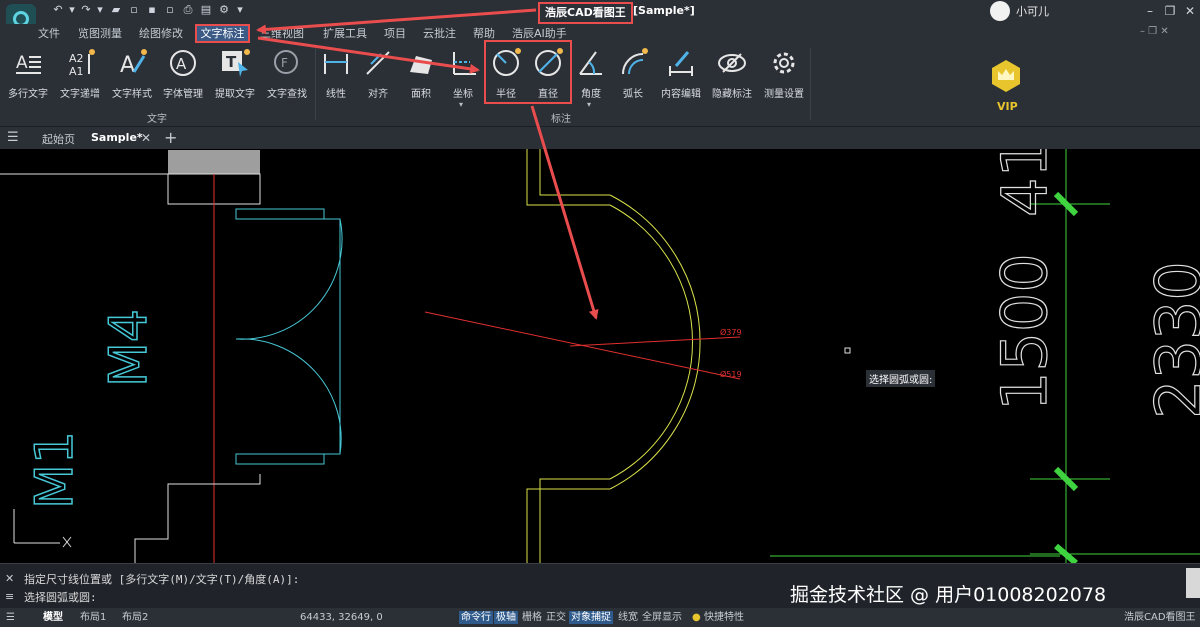 The image size is (1200, 627). I want to click on cursor-coordinates: 64433, 32649, 0, so click(341, 617).